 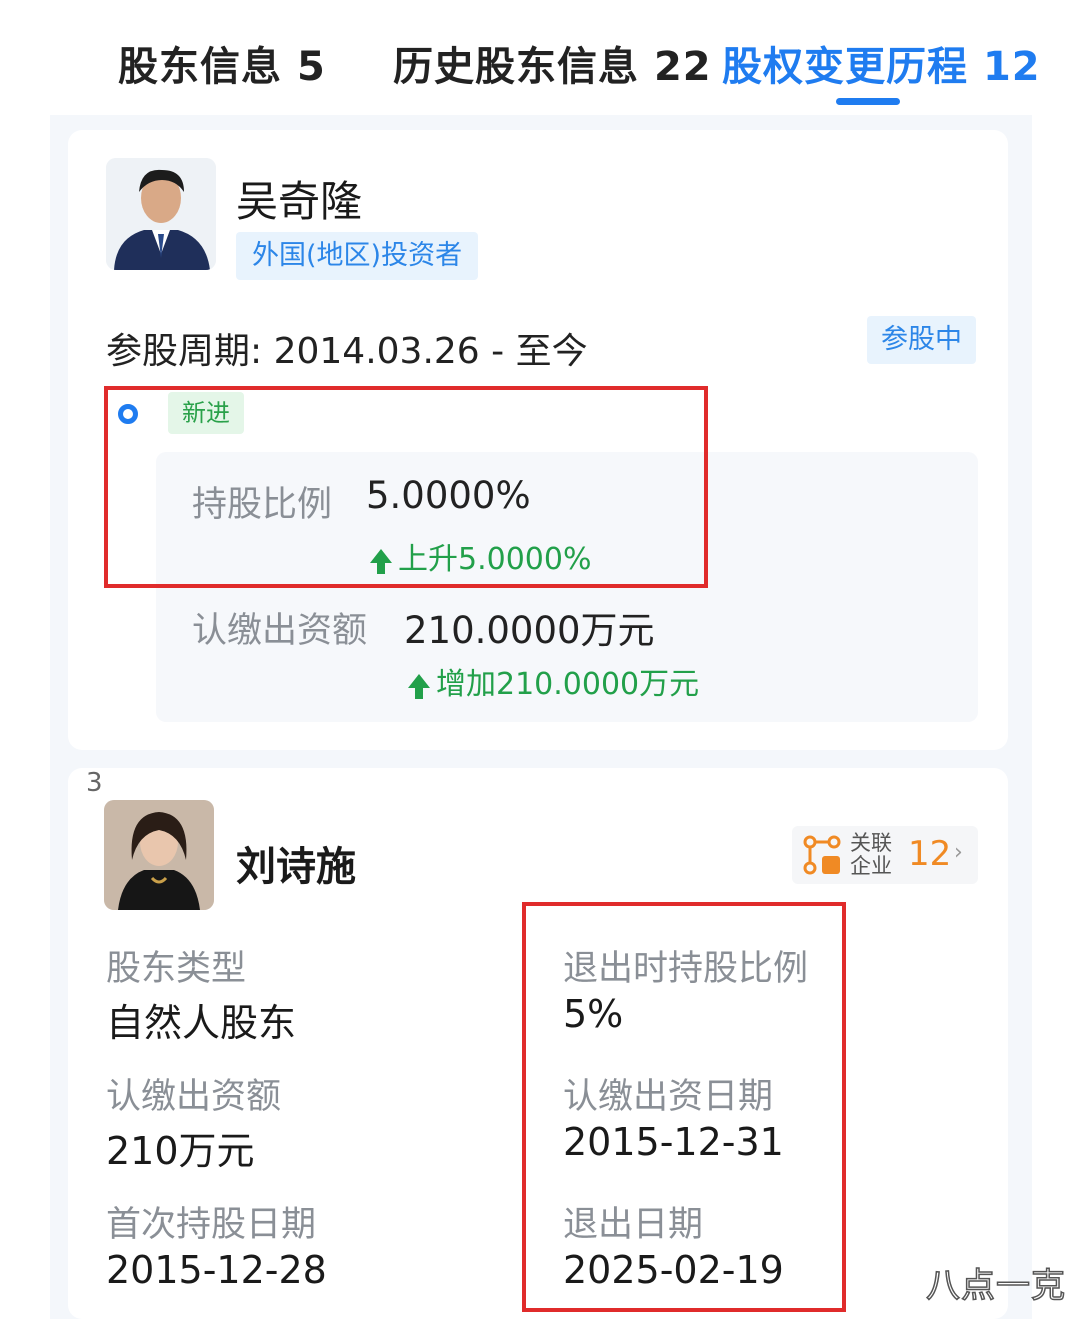 What do you see at coordinates (222, 63) in the screenshot?
I see `tab-shareholders: 股东信息 5` at bounding box center [222, 63].